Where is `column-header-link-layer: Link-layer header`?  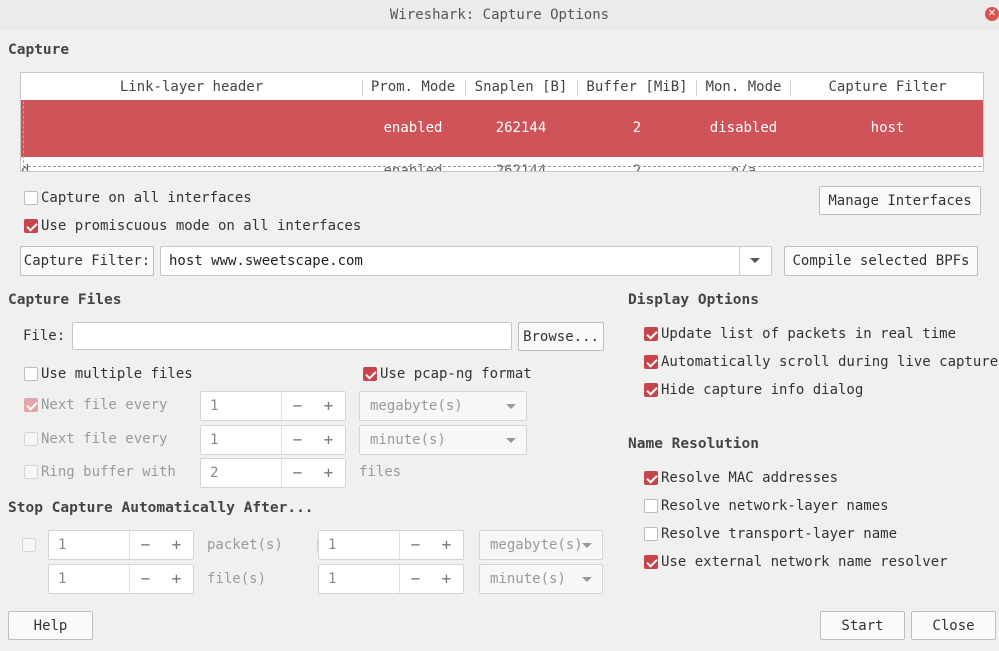 column-header-link-layer: Link-layer header is located at coordinates (191, 87).